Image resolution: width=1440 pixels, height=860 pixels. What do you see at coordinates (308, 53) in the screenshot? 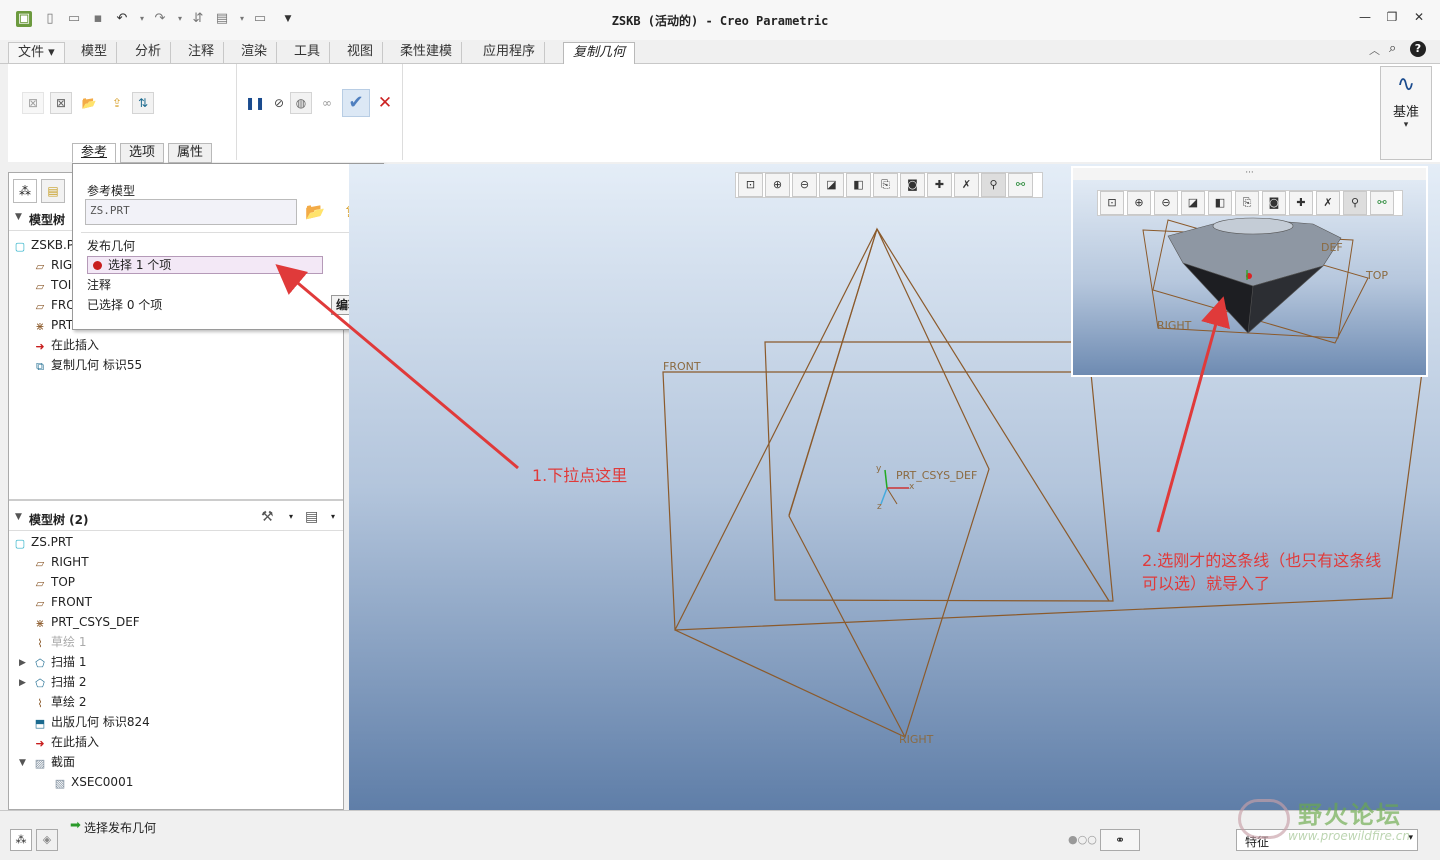
I see `tab-tools: 工具` at bounding box center [308, 53].